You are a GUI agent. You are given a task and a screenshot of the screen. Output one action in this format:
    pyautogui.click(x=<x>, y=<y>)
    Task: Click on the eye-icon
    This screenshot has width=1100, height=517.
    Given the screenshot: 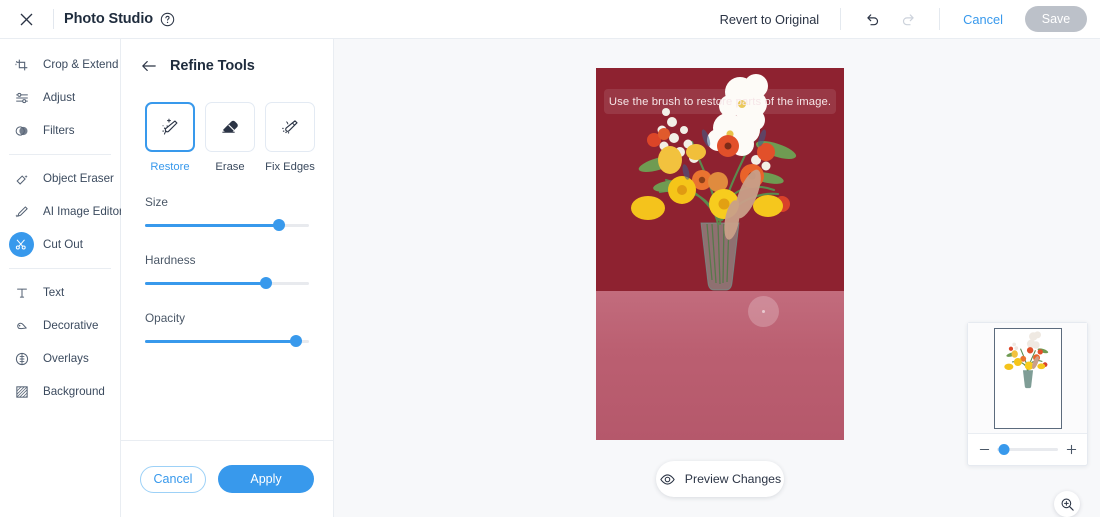 What is the action you would take?
    pyautogui.click(x=667, y=479)
    